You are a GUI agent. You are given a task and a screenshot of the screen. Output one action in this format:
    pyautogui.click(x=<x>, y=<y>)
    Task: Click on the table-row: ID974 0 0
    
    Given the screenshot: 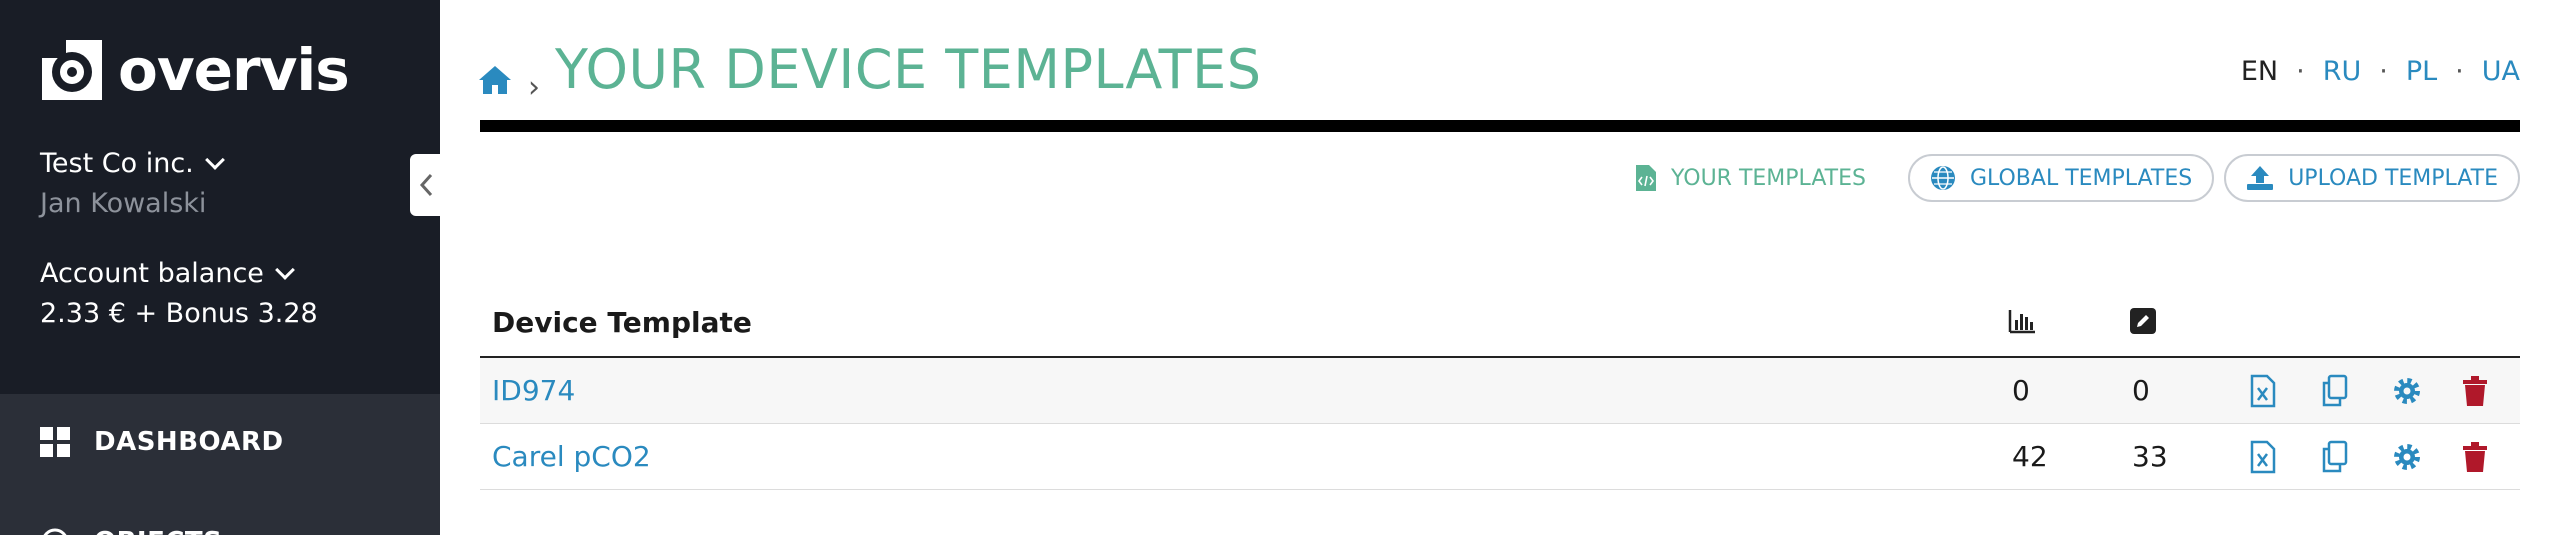 What is the action you would take?
    pyautogui.click(x=1500, y=391)
    